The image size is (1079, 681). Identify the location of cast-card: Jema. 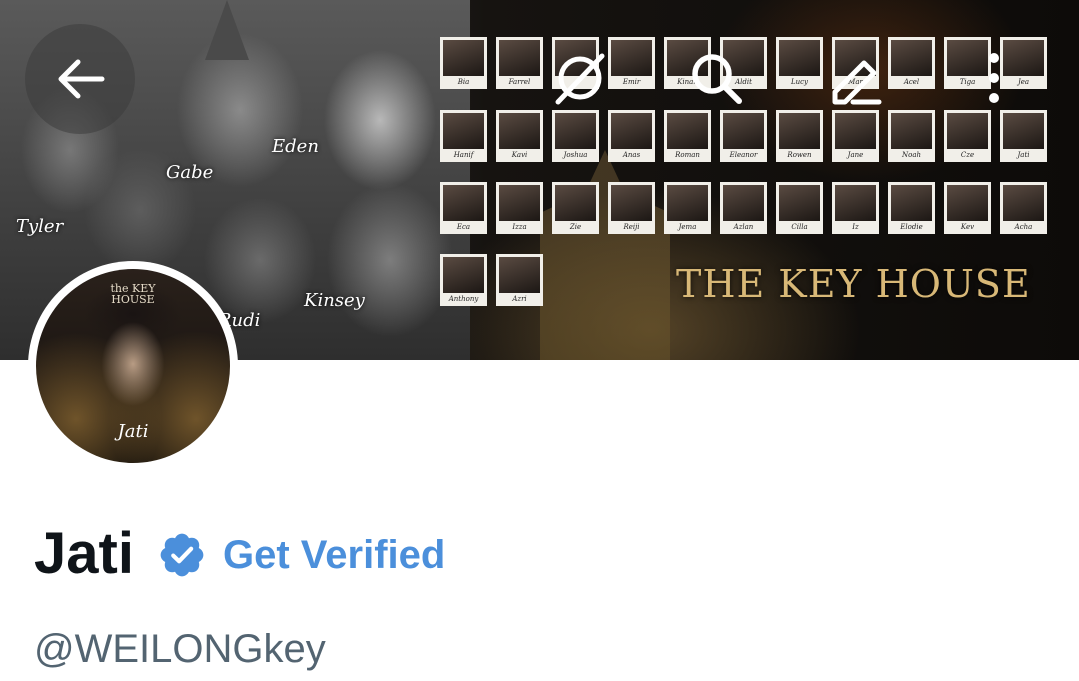
(687, 208).